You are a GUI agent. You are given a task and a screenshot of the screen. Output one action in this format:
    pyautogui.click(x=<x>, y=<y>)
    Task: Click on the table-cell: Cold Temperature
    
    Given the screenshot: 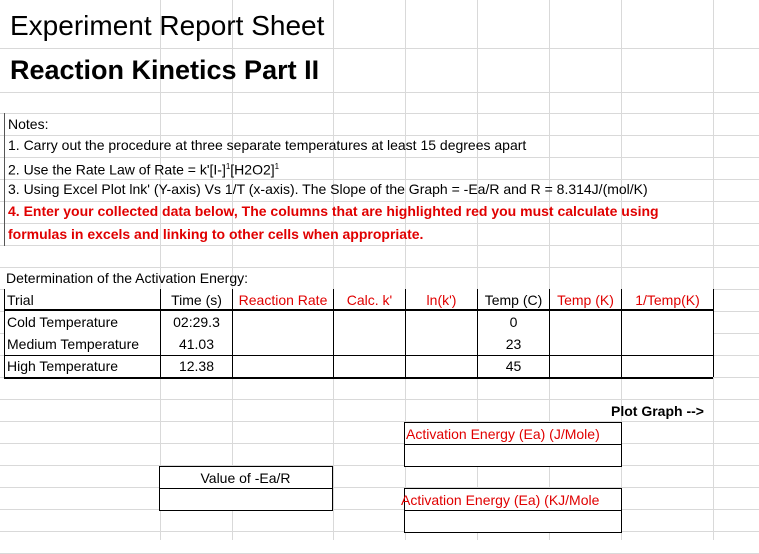 What is the action you would take?
    pyautogui.click(x=83, y=322)
    